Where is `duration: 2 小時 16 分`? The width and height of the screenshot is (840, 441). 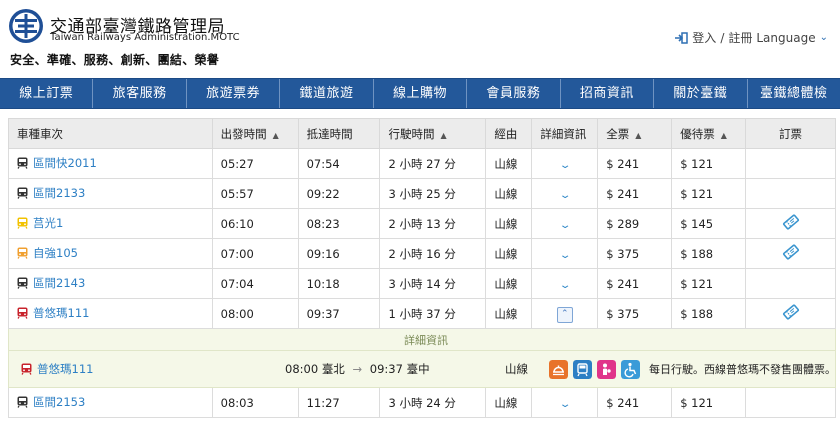
duration: 2 小時 16 分 is located at coordinates (433, 253).